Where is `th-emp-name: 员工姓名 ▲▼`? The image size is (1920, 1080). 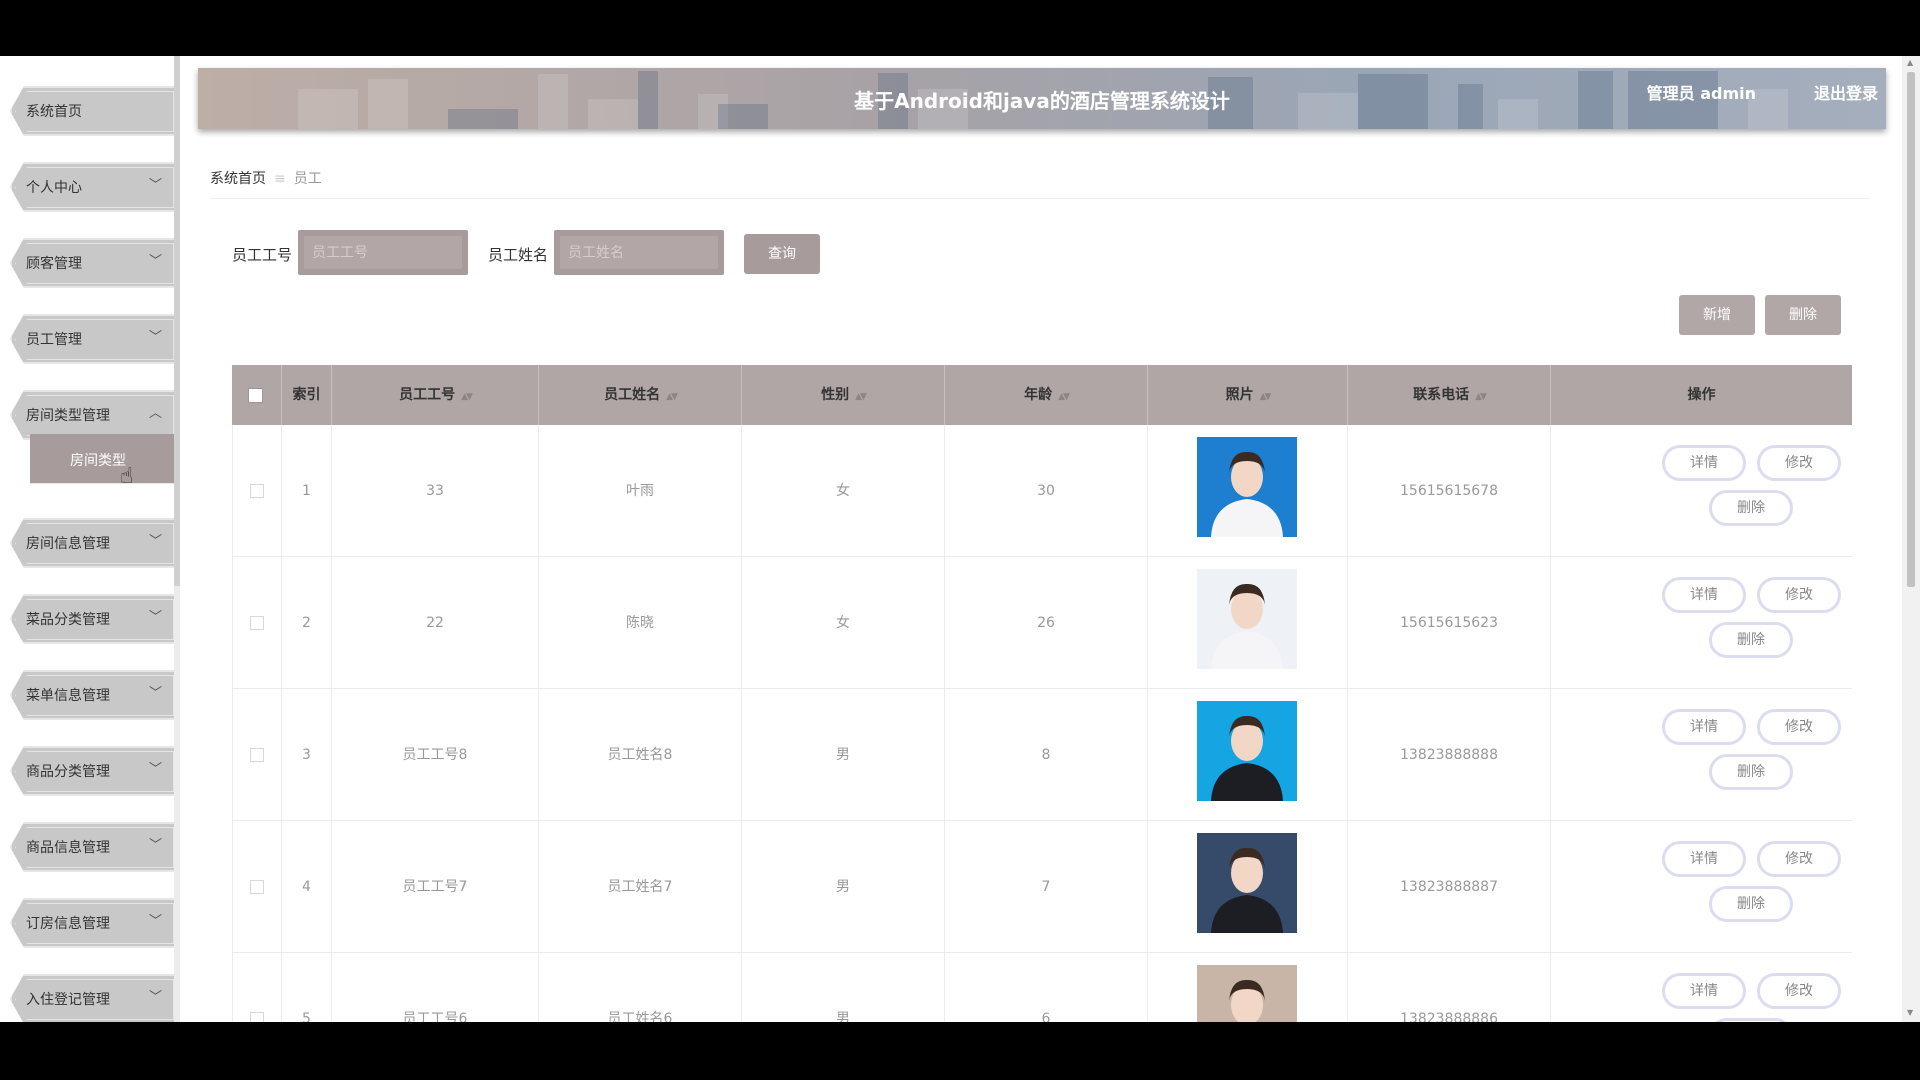 th-emp-name: 员工姓名 ▲▼ is located at coordinates (640, 395).